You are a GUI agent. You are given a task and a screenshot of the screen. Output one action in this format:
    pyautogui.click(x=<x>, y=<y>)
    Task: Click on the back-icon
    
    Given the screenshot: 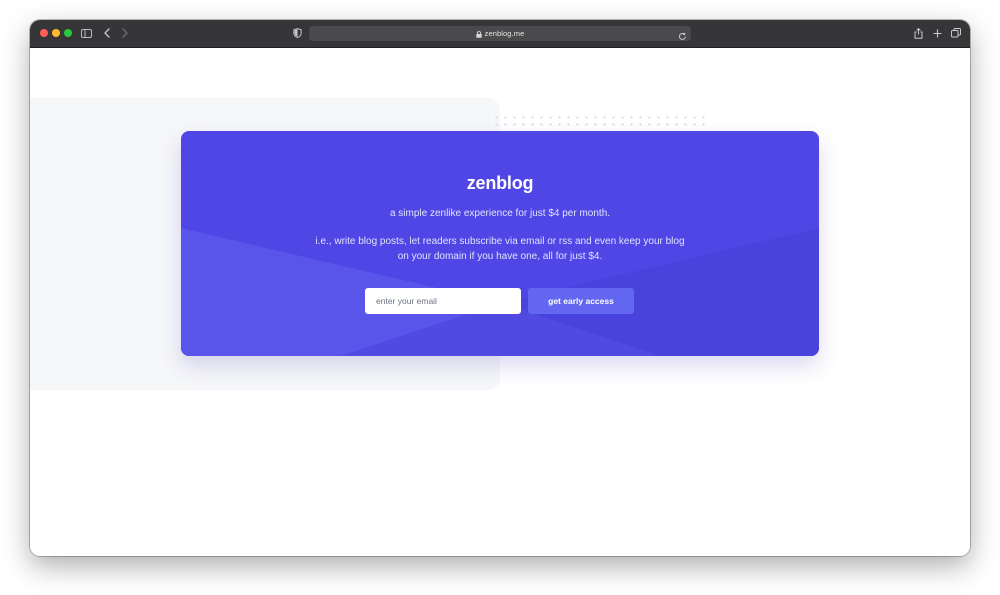 What is the action you would take?
    pyautogui.click(x=107, y=33)
    